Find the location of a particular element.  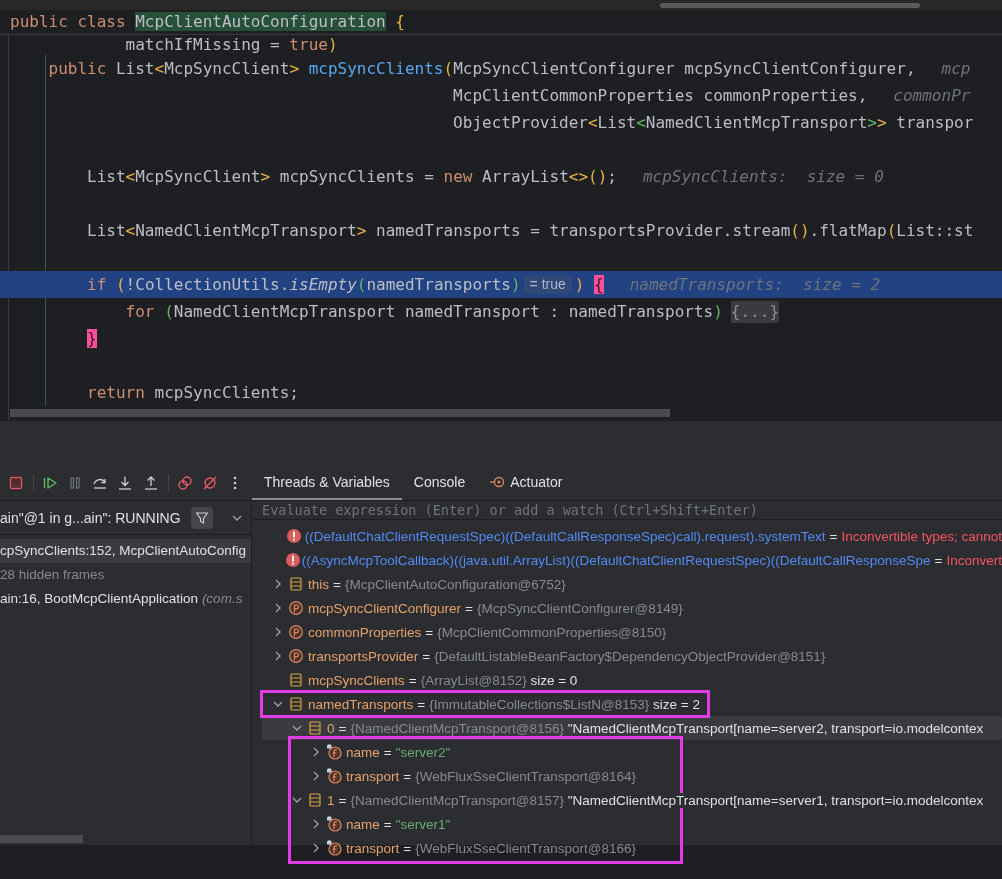

filter-icon is located at coordinates (201, 517).